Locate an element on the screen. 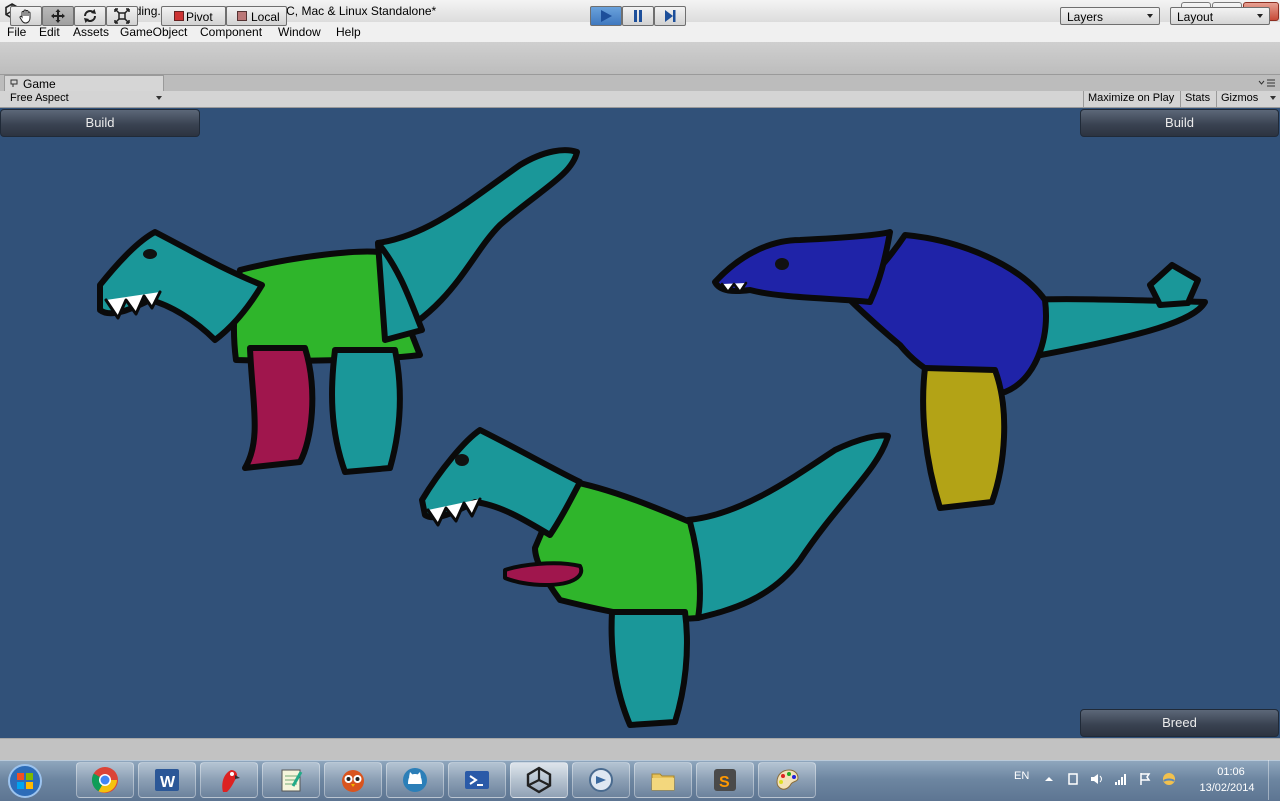  creature-leg-back is located at coordinates (366, 411).